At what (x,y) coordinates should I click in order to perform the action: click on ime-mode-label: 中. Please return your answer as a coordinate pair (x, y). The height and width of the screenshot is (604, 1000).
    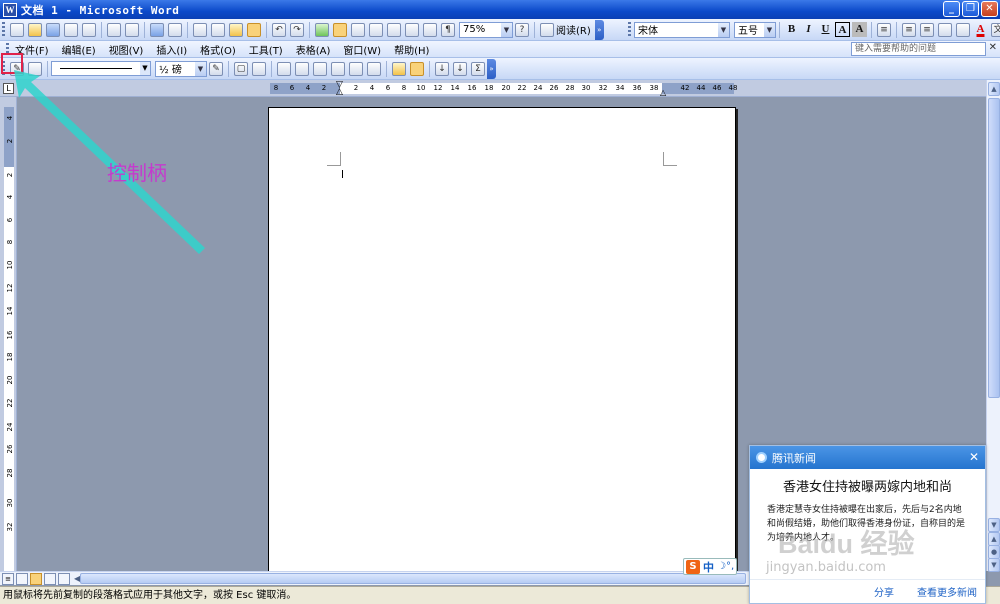
    Looking at the image, I should click on (708, 567).